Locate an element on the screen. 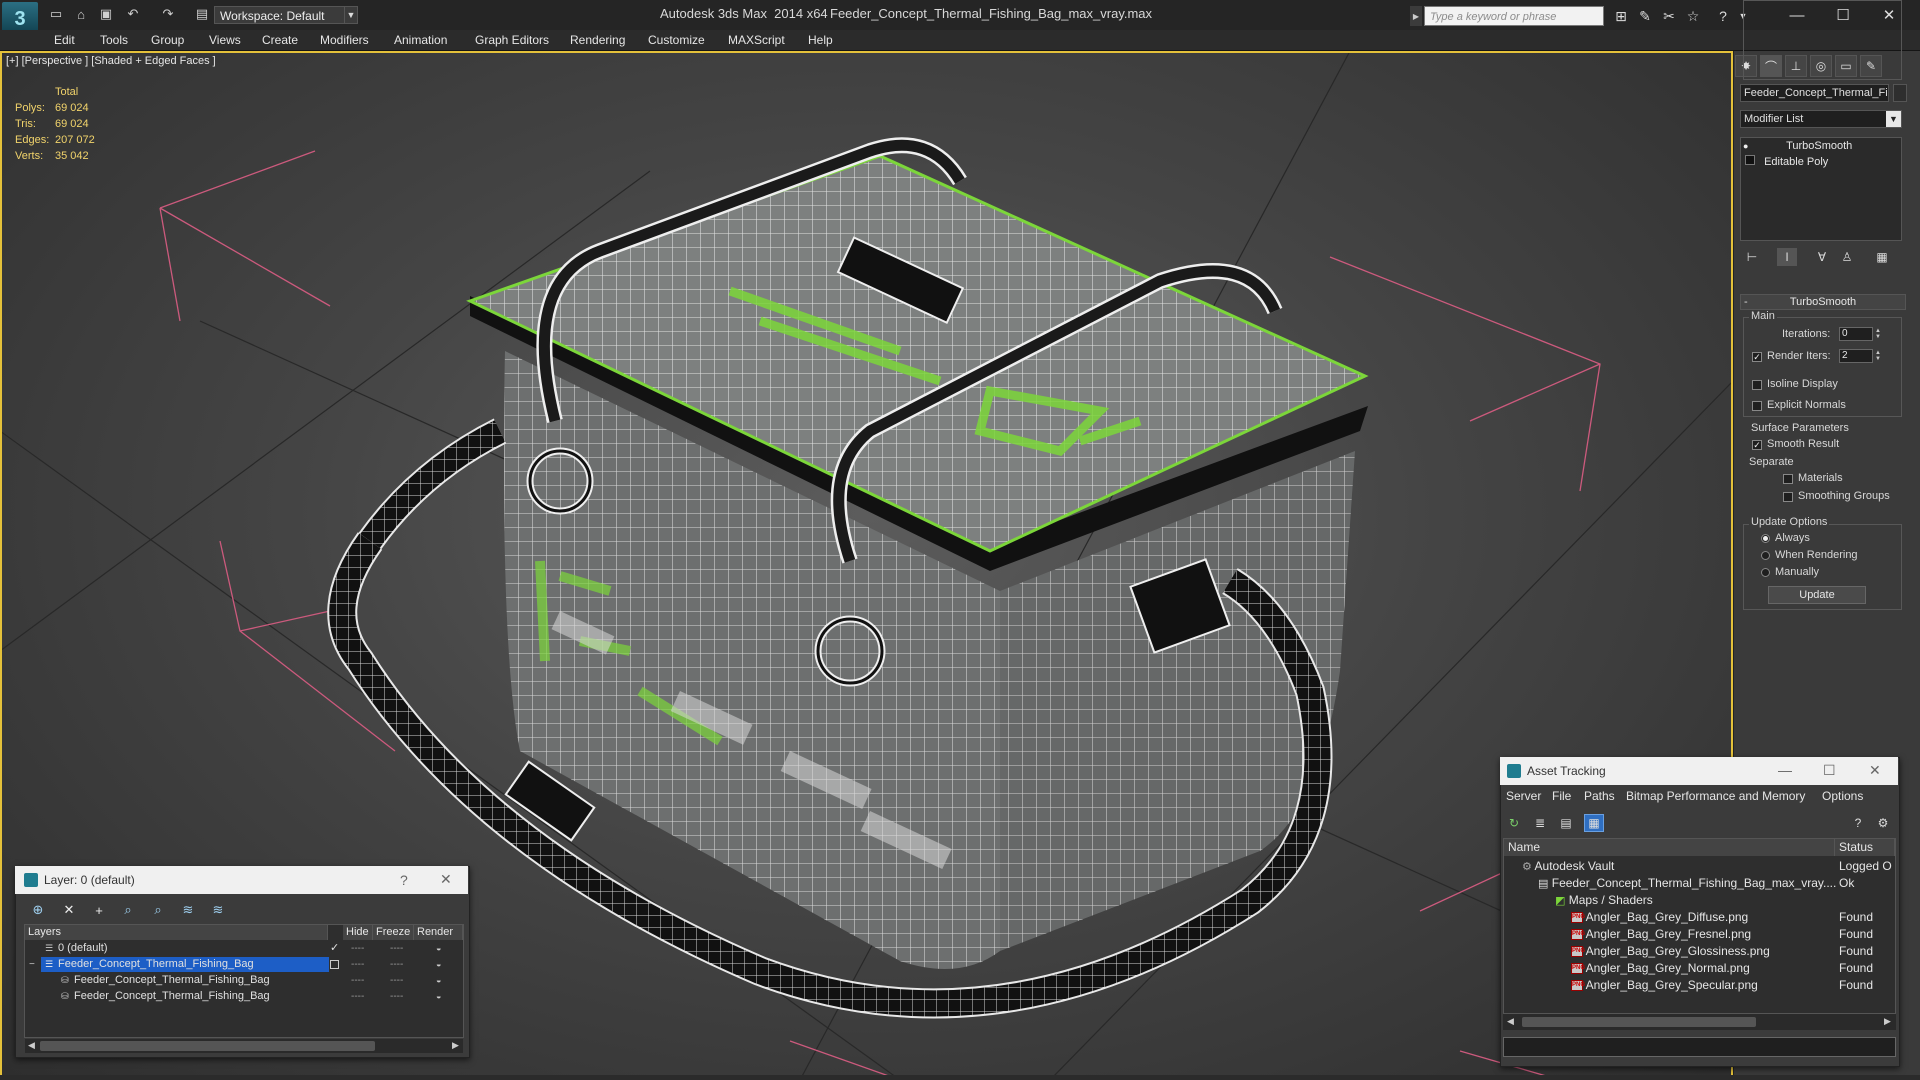 Image resolution: width=1920 pixels, height=1080 pixels. asset-menu-server: Server is located at coordinates (1523, 796).